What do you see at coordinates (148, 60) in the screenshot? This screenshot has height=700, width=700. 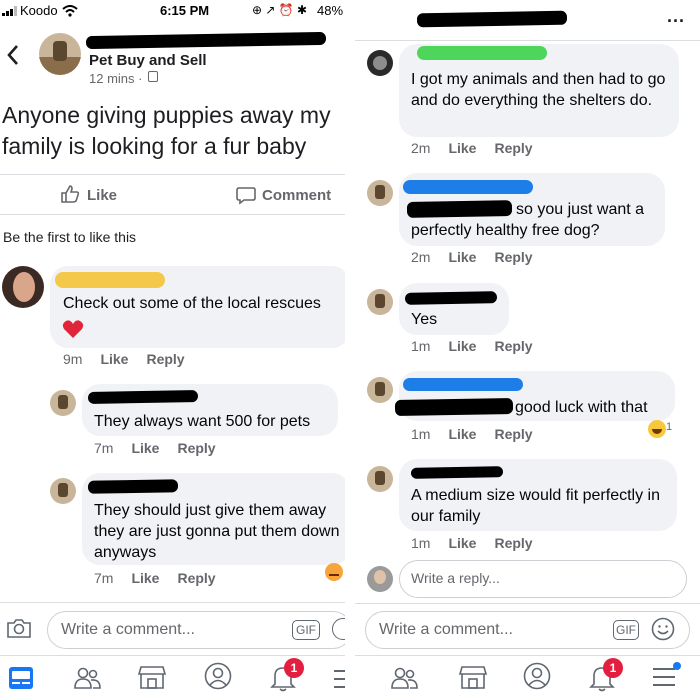 I see `group-name: Pet Buy and Sell` at bounding box center [148, 60].